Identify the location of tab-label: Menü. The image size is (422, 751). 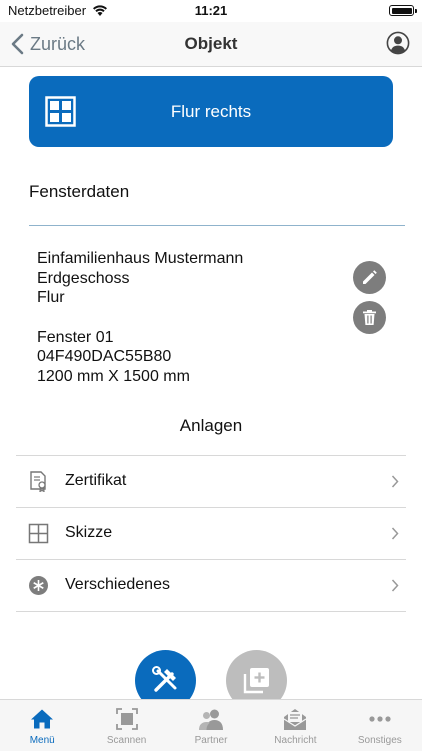
(42, 740).